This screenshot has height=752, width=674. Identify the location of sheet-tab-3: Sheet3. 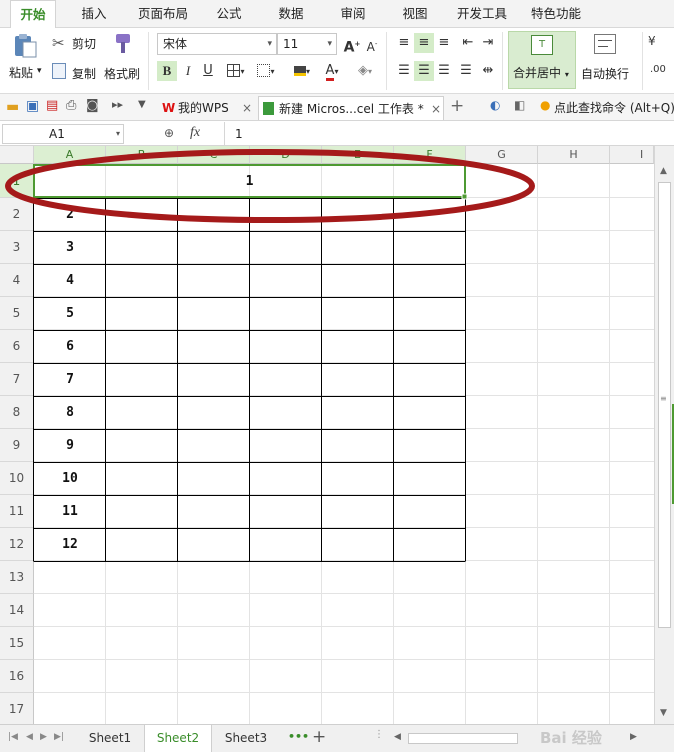
(246, 738).